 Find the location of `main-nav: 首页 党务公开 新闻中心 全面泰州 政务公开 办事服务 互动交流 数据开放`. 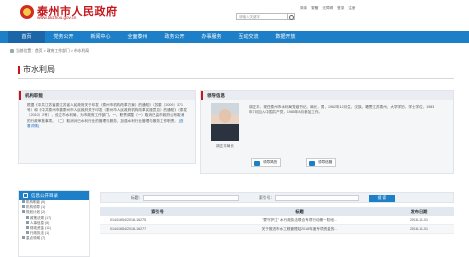

main-nav: 首页 党务公开 新闻中心 全面泰州 政务公开 办事服务 互动交流 数据开放 is located at coordinates (234, 37).